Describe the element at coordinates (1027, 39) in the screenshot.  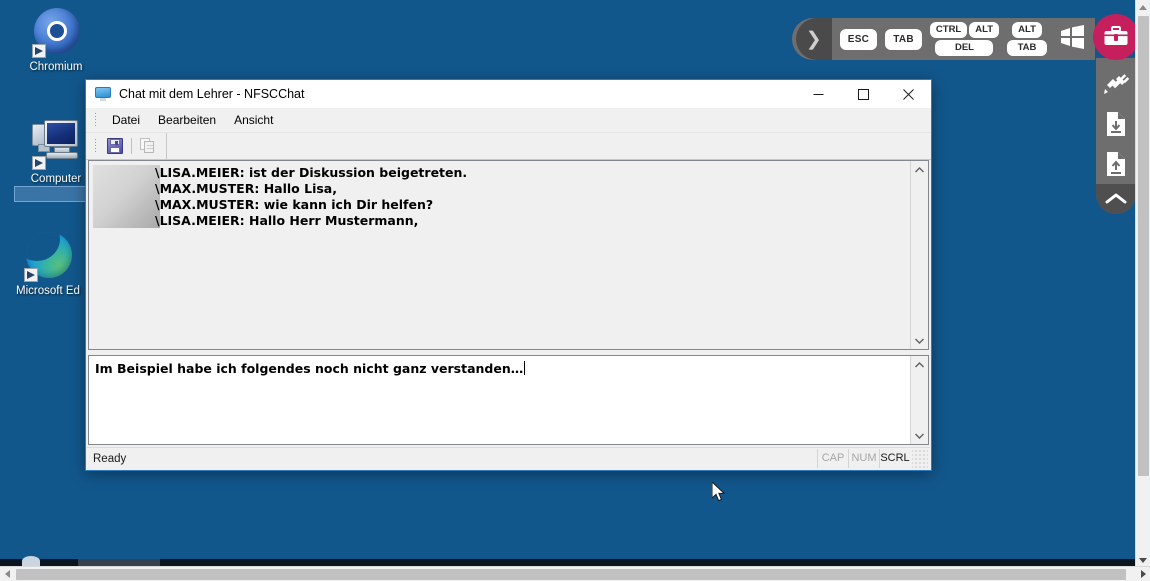
I see `key-combo-alt-tab: ALT TAB` at that location.